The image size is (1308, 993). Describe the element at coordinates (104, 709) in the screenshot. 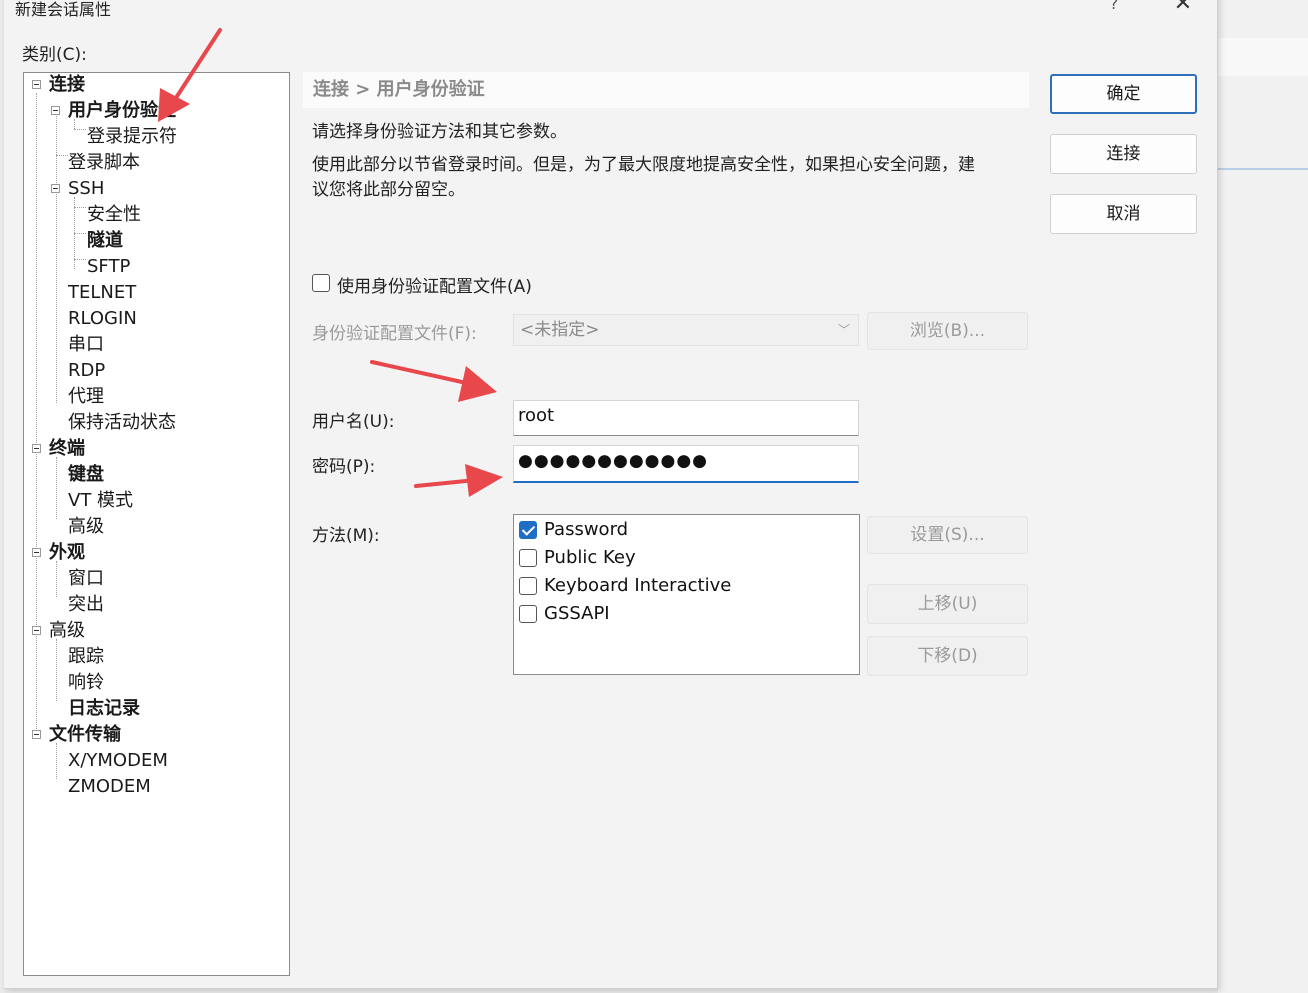

I see `tree-item-logging: 日志记录` at that location.